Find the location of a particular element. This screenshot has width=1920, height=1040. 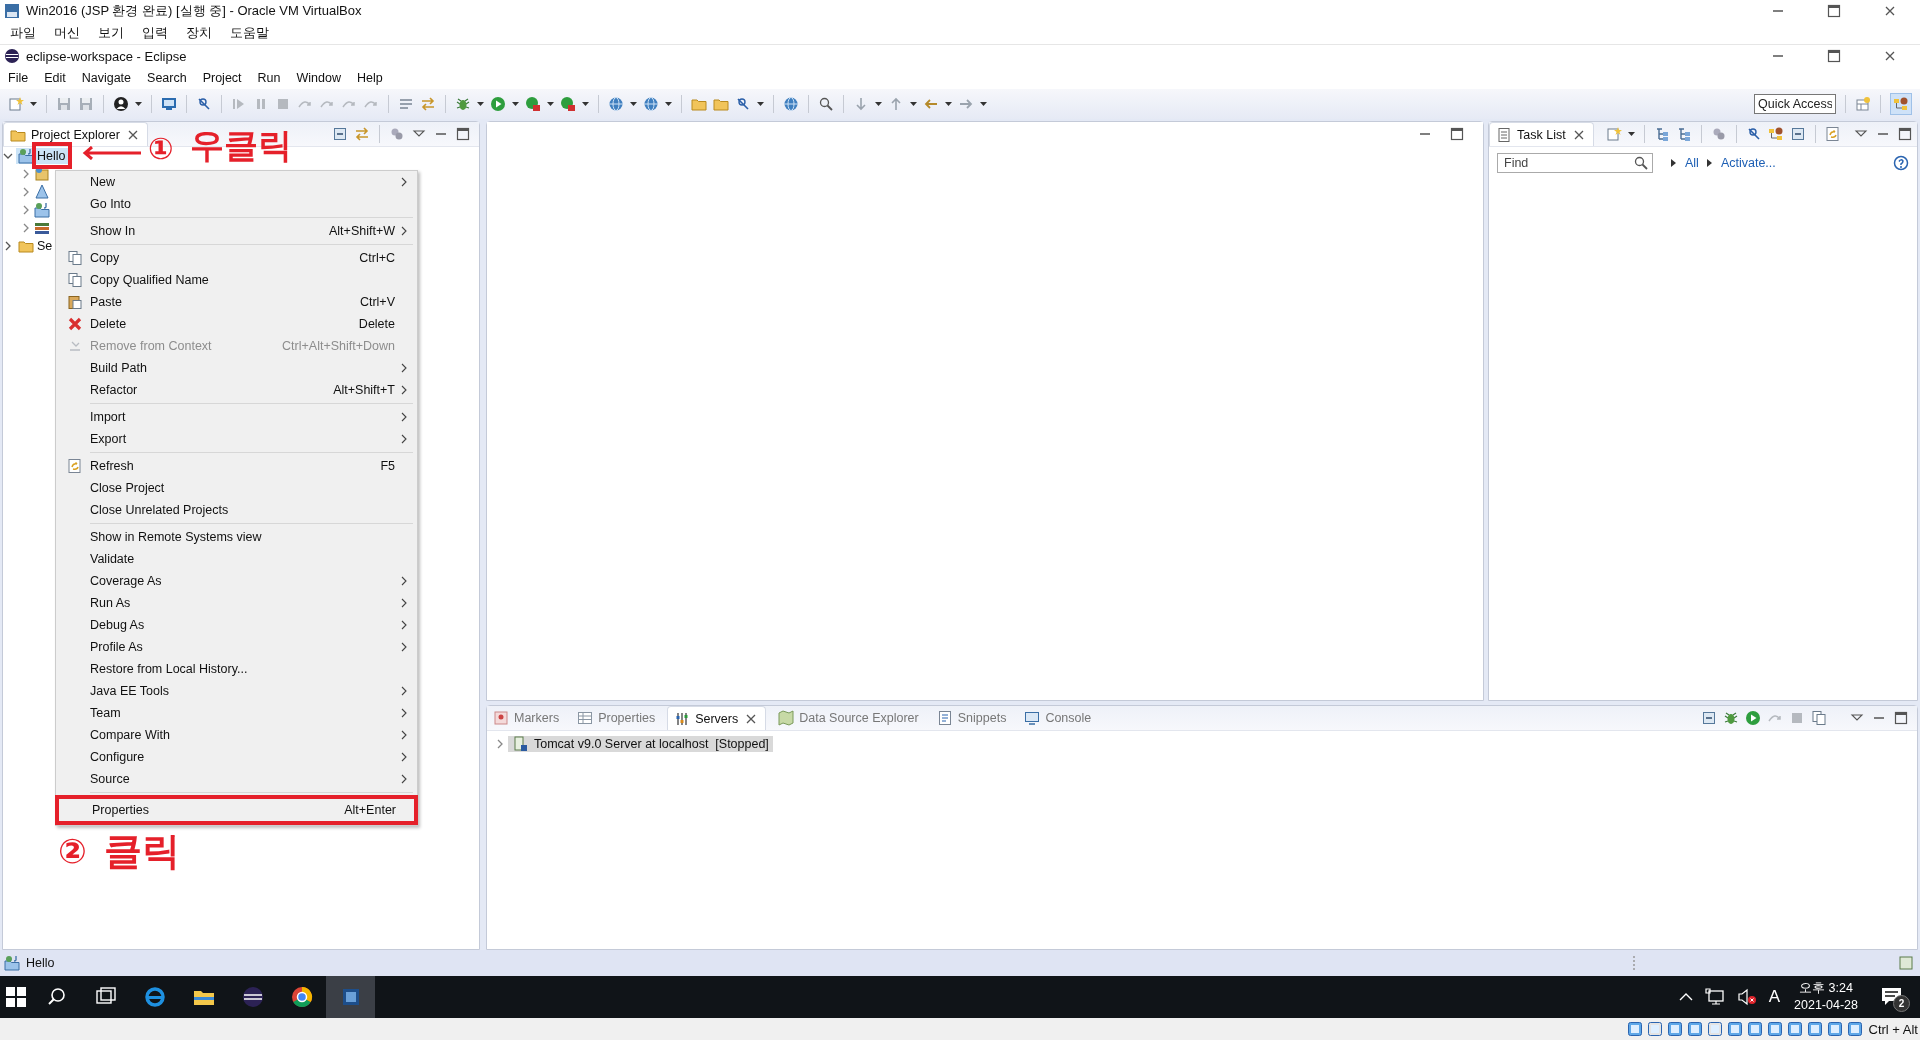

network-icon is located at coordinates (1714, 997).